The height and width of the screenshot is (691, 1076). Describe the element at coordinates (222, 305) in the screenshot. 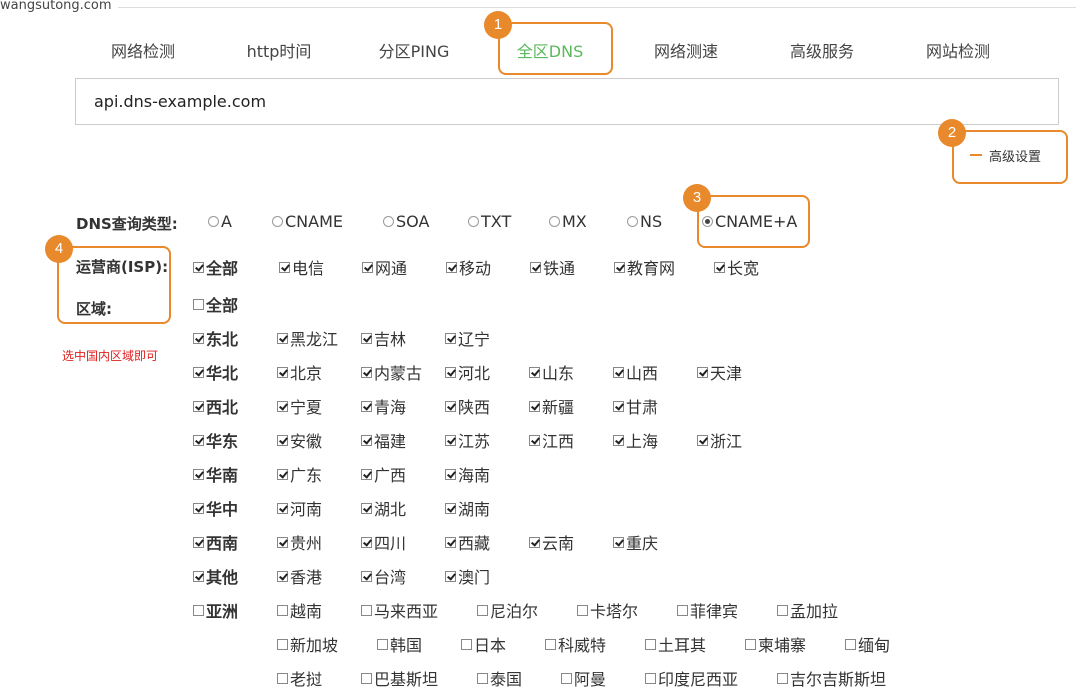

I see `region-all-label: 全部` at that location.